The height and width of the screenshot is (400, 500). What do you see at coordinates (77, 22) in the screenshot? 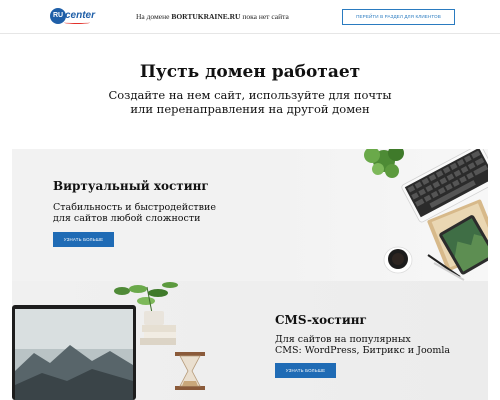
I see `logo-swoosh-icon` at bounding box center [77, 22].